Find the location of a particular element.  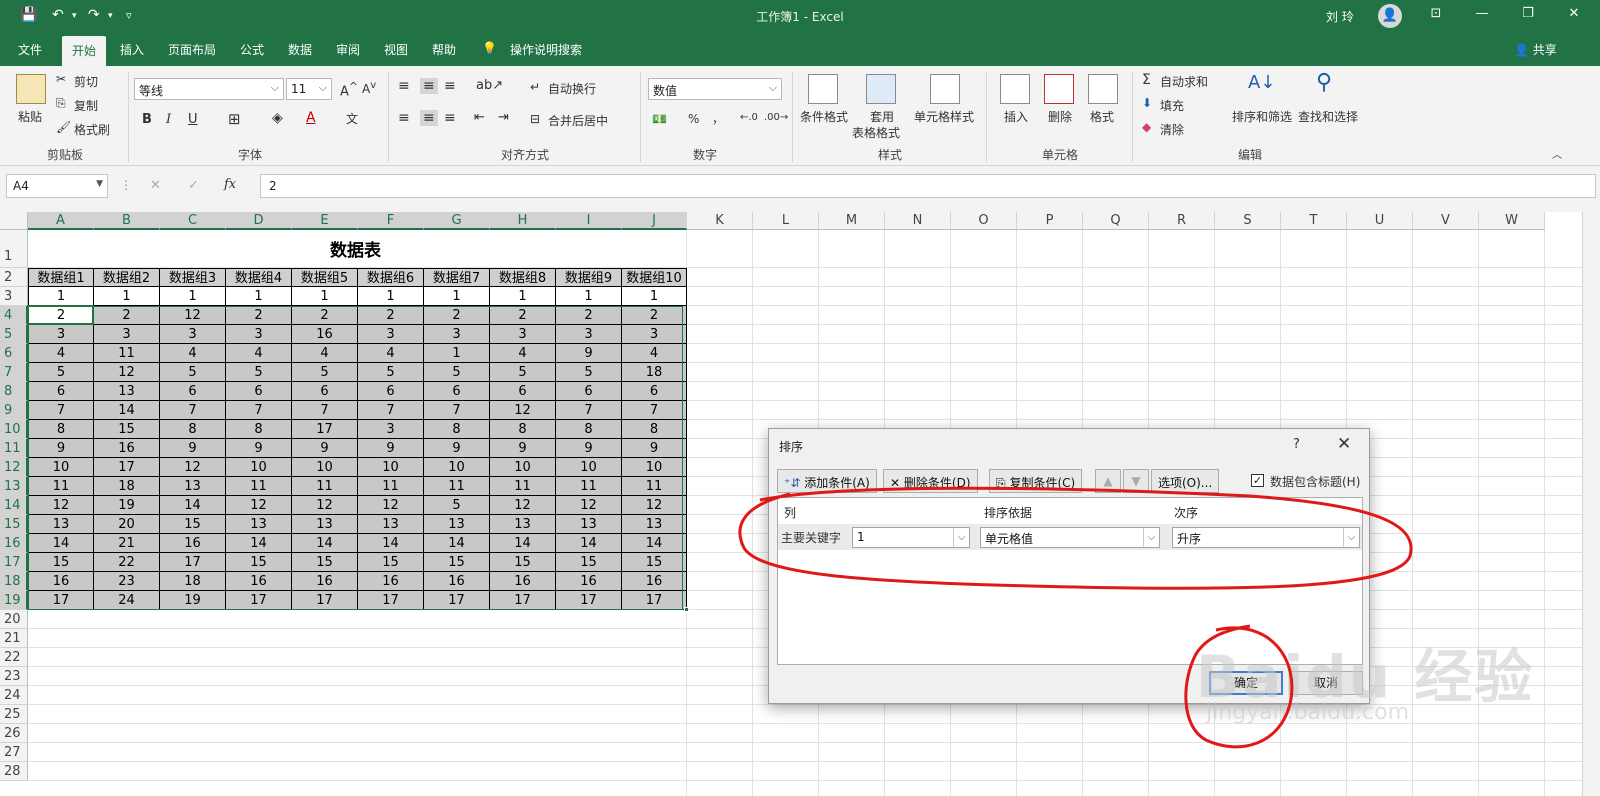

table-cell: 5 is located at coordinates (589, 372).